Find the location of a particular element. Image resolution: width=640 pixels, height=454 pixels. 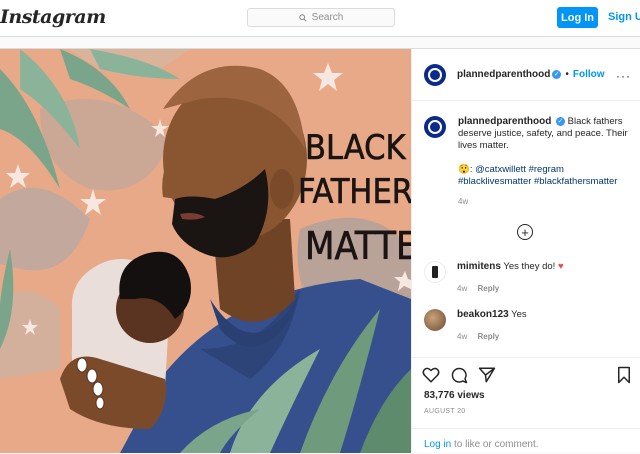

comment-bubble-icon is located at coordinates (459, 375).